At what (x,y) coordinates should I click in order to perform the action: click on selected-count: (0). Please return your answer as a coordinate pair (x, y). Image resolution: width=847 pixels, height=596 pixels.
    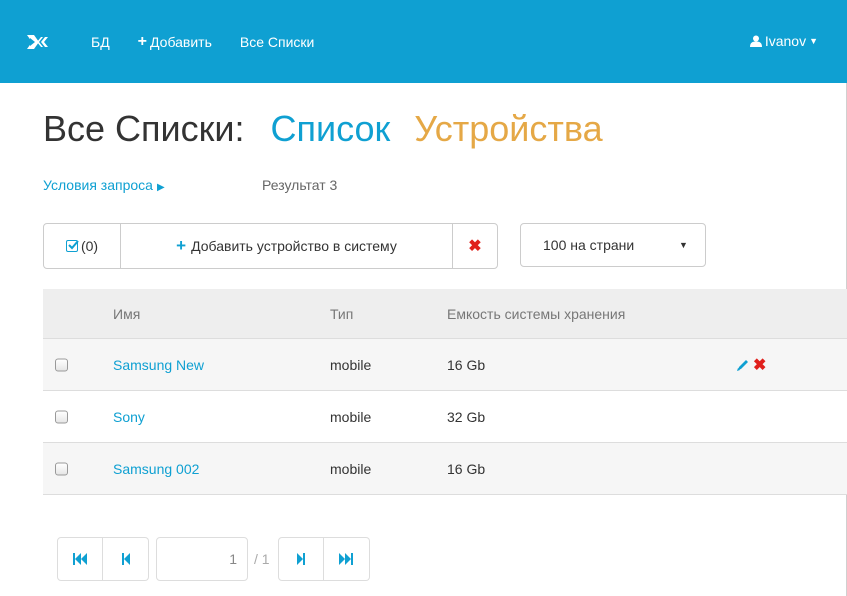
    Looking at the image, I should click on (89, 246).